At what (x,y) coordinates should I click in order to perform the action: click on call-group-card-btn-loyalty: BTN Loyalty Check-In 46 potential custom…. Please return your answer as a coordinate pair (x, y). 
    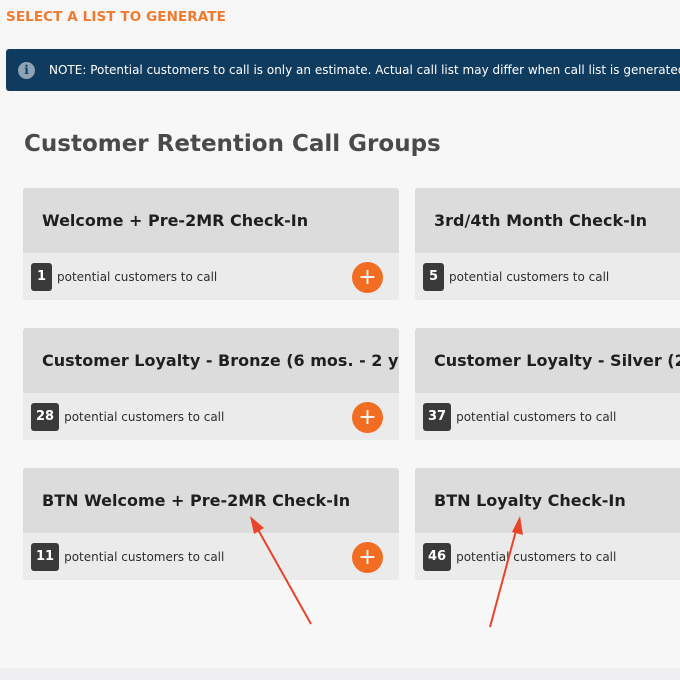
    Looking at the image, I should click on (547, 524).